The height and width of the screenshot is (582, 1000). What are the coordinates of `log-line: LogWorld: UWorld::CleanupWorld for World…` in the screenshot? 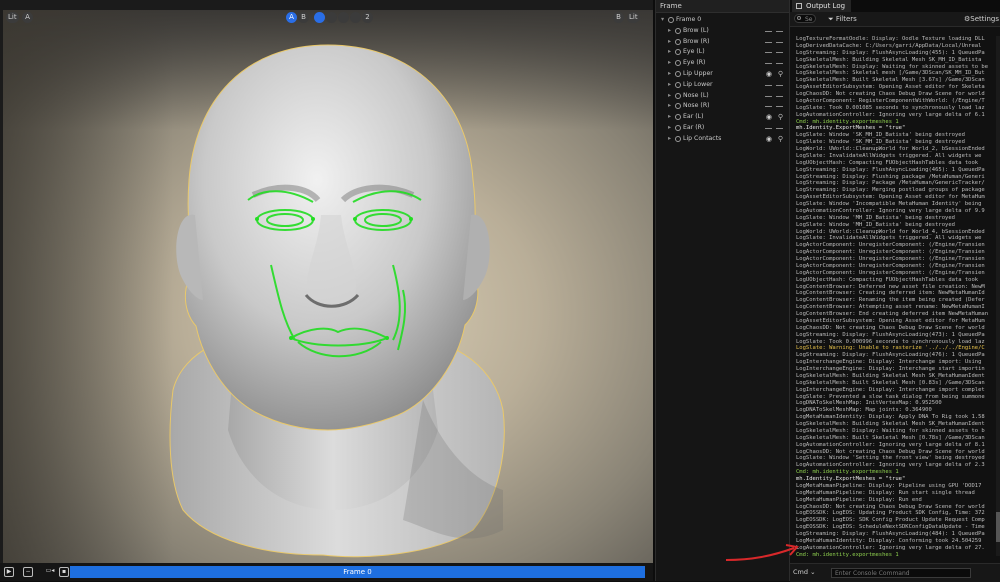 It's located at (890, 231).